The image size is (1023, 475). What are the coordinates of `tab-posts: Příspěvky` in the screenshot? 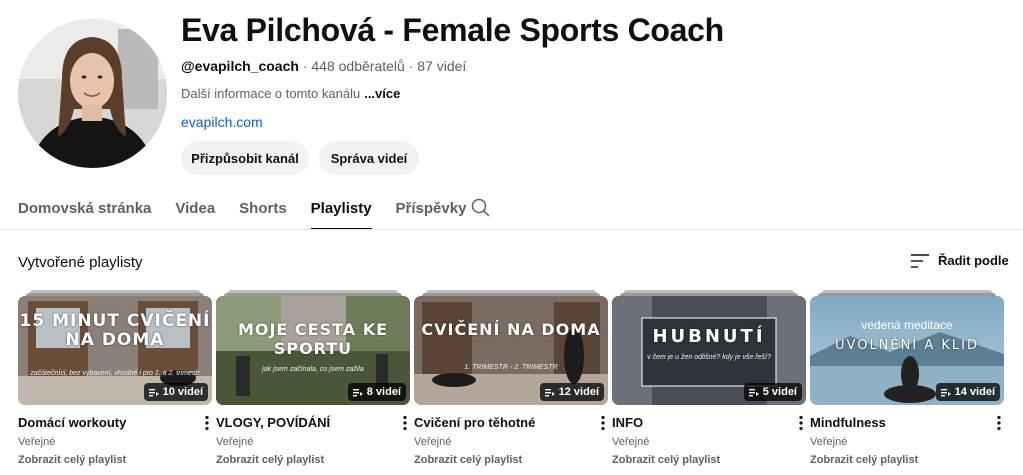 It's located at (431, 213).